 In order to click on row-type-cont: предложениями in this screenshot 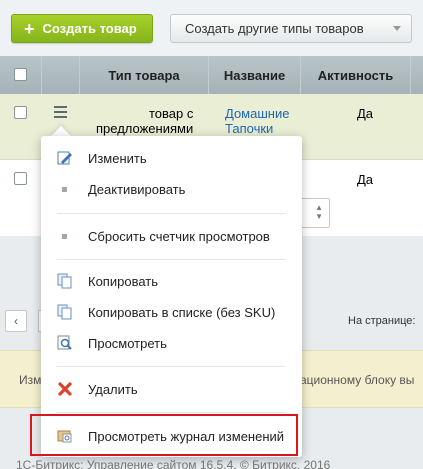, I will do `click(145, 128)`.